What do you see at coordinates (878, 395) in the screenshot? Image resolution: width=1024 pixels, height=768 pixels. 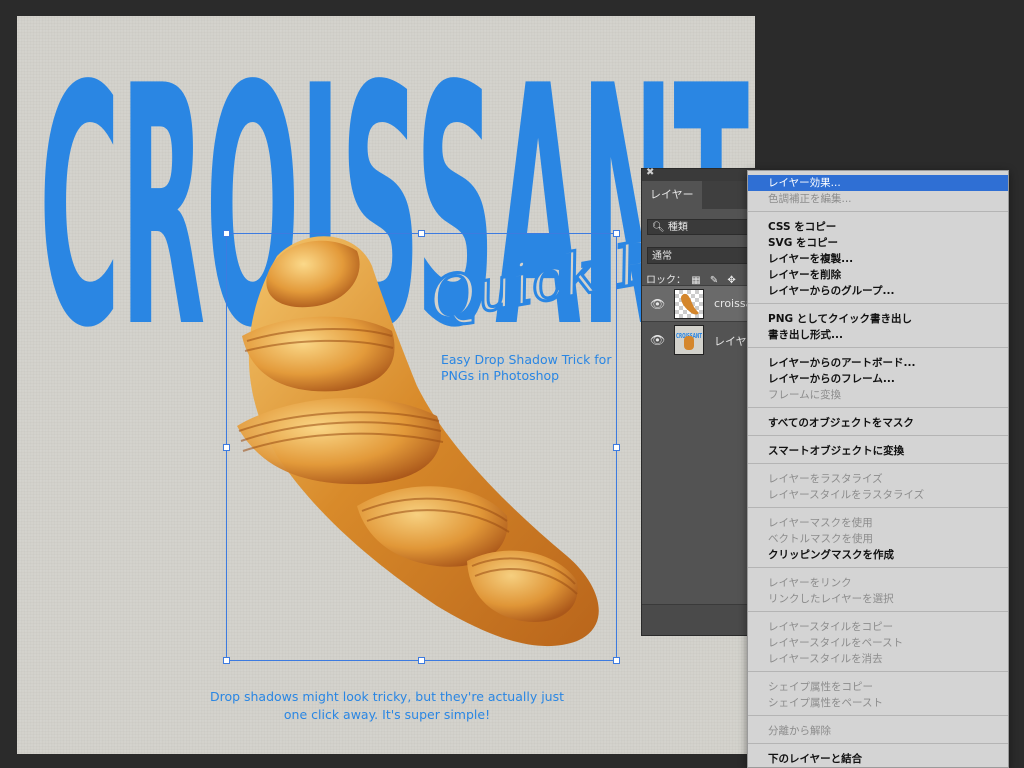 I see `menu-item-convert-to-frame: フレームに変換` at bounding box center [878, 395].